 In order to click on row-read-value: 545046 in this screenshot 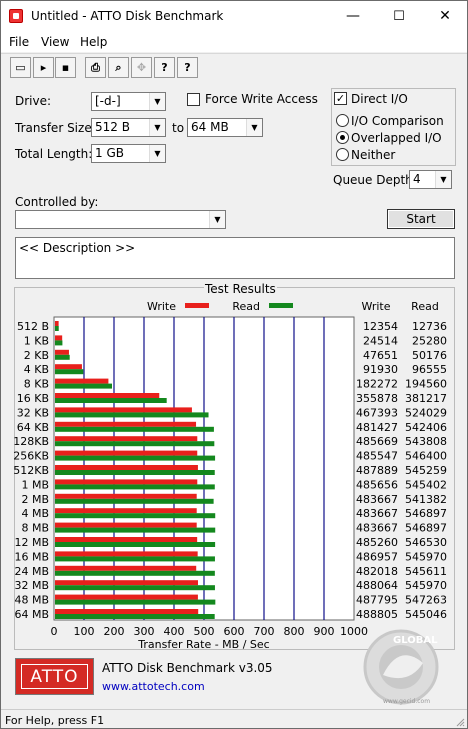, I will do `click(426, 614)`.